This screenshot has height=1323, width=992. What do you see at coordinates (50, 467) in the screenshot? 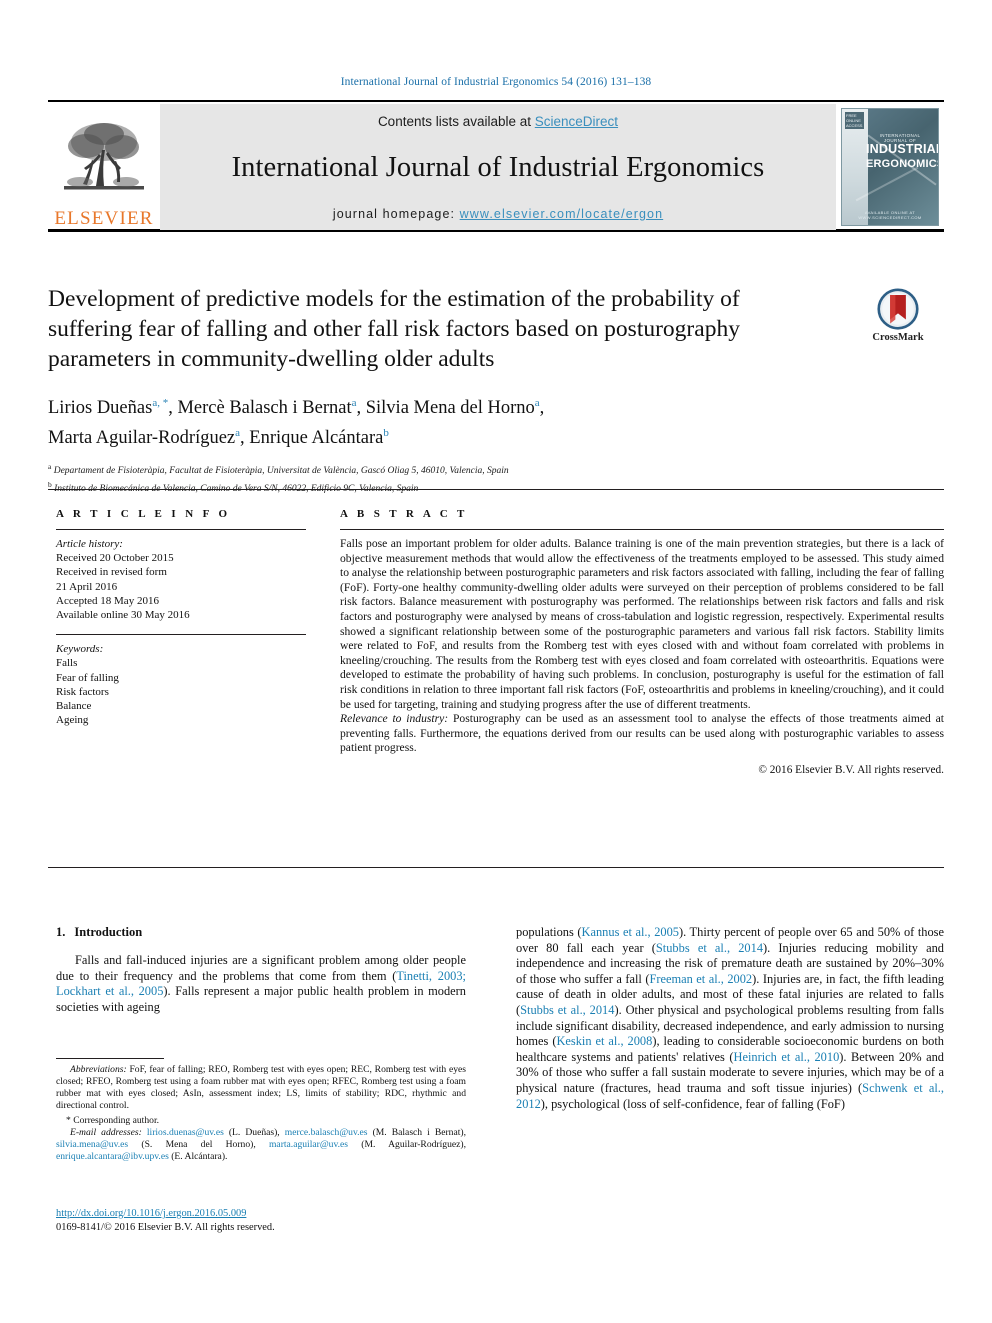
I see `affiliation-a-mark: a` at bounding box center [50, 467].